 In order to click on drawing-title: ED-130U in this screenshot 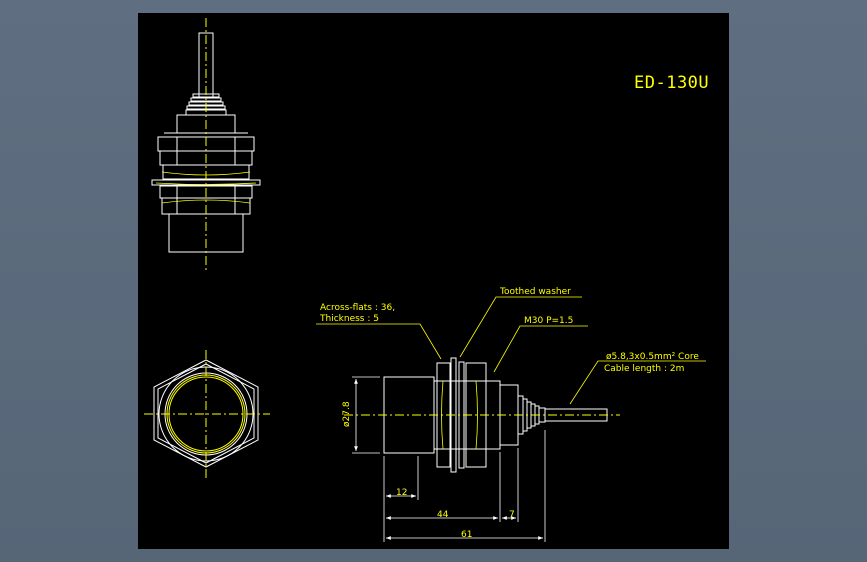, I will do `click(671, 83)`.